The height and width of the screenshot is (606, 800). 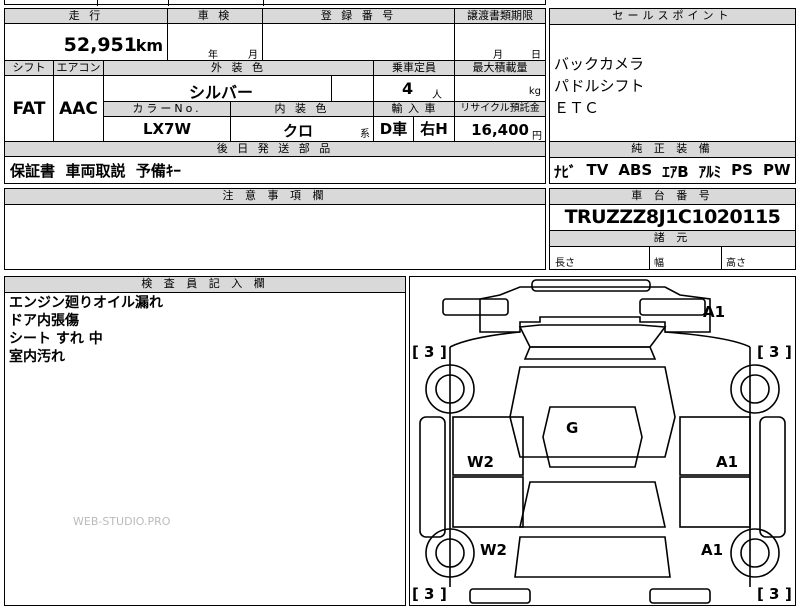 What do you see at coordinates (714, 312) in the screenshot?
I see `mark-front-right: A1` at bounding box center [714, 312].